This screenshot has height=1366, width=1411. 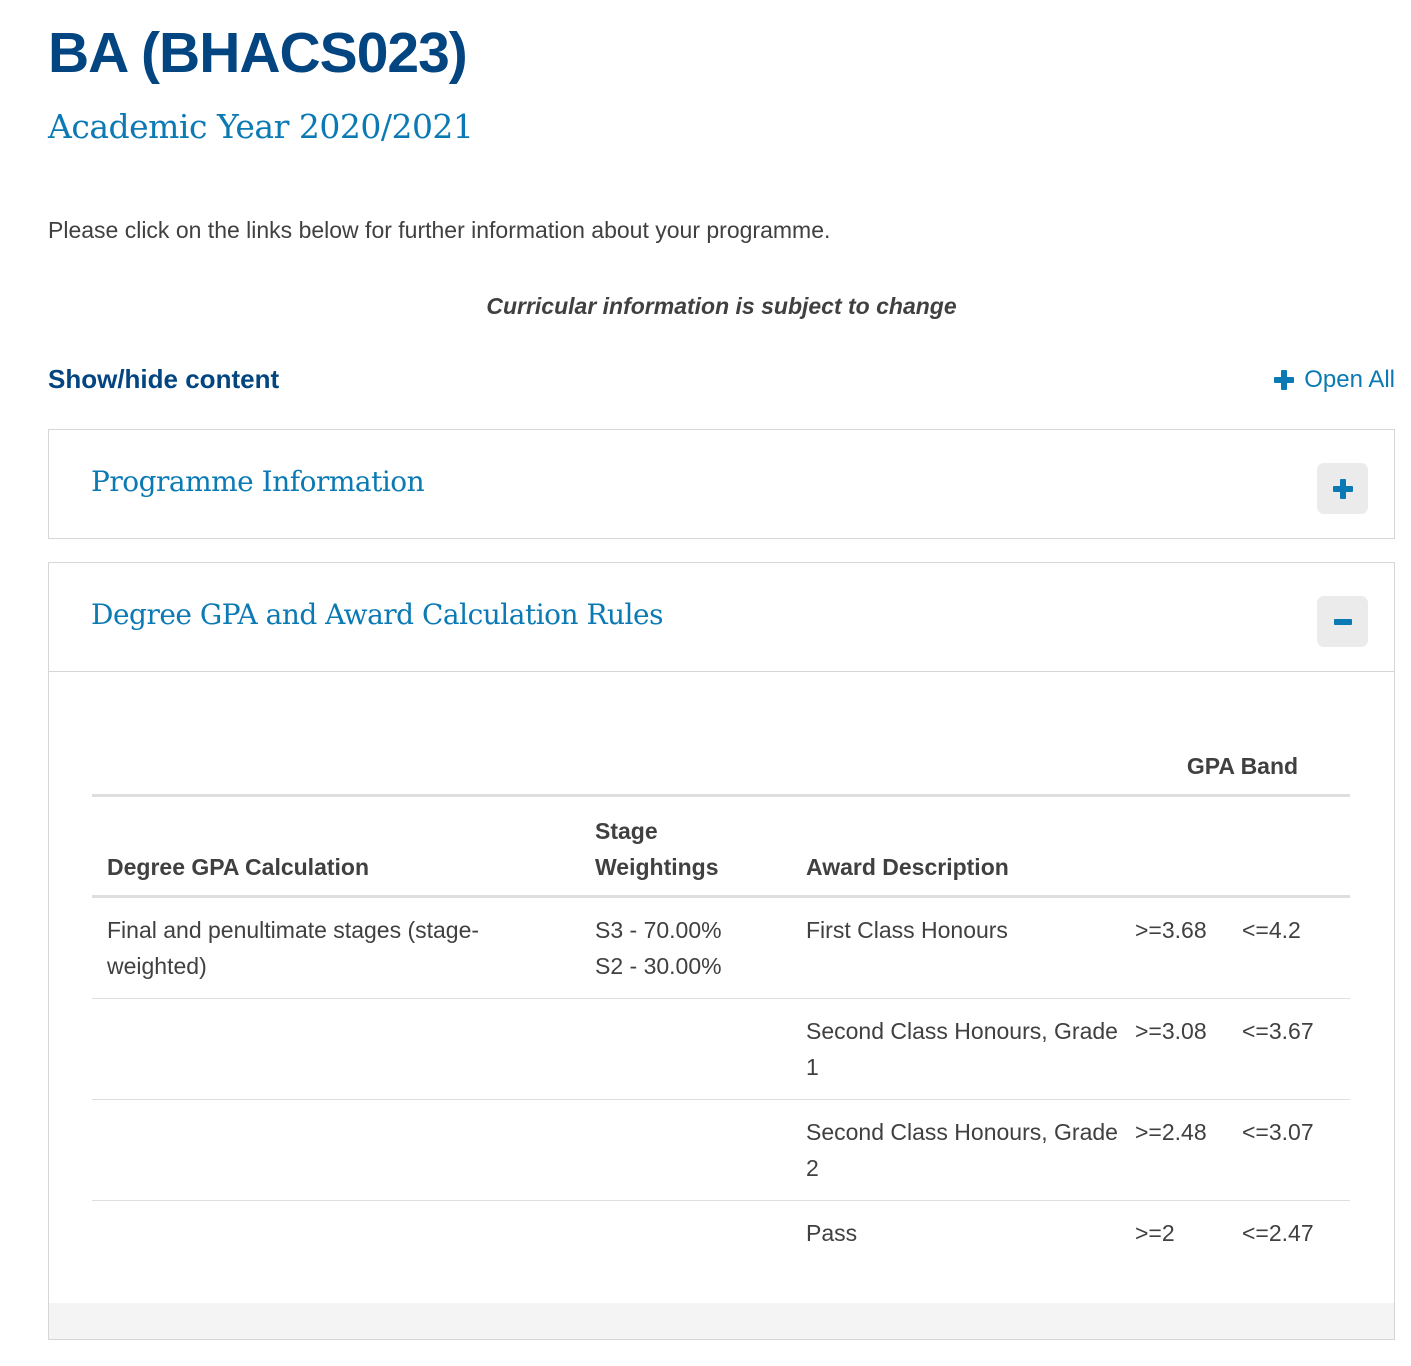 I want to click on award-cell: Second Class Honours, Grade 1, so click(x=963, y=1049).